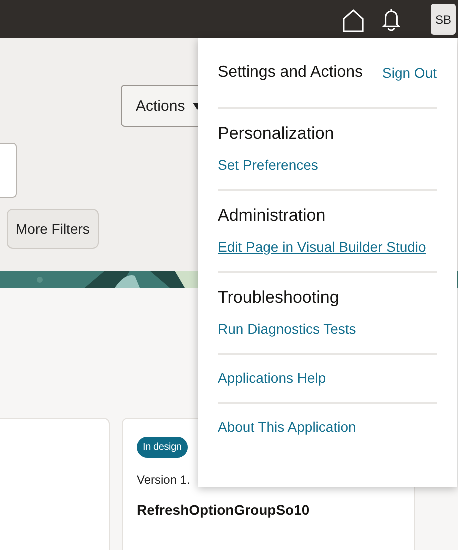 This screenshot has height=550, width=458. Describe the element at coordinates (279, 298) in the screenshot. I see `section-heading: Troubleshooting` at that location.